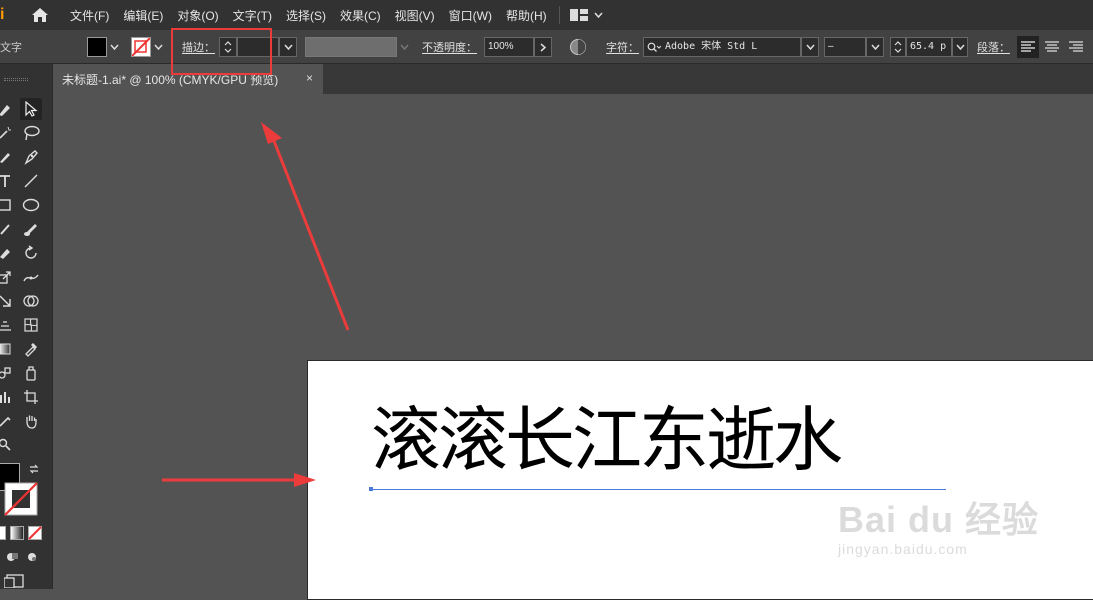 The height and width of the screenshot is (600, 1093). What do you see at coordinates (21, 499) in the screenshot?
I see `stroke-color-box` at bounding box center [21, 499].